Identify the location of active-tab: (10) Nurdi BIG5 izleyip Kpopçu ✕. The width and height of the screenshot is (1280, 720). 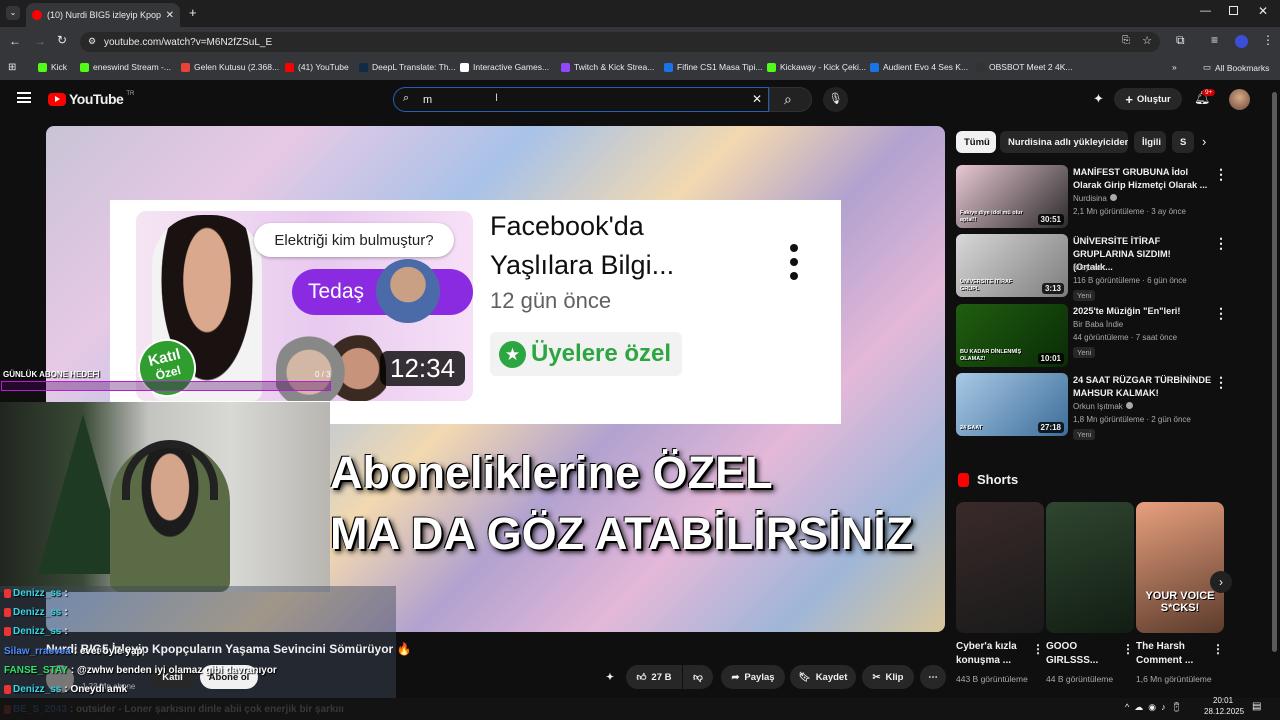
(103, 15).